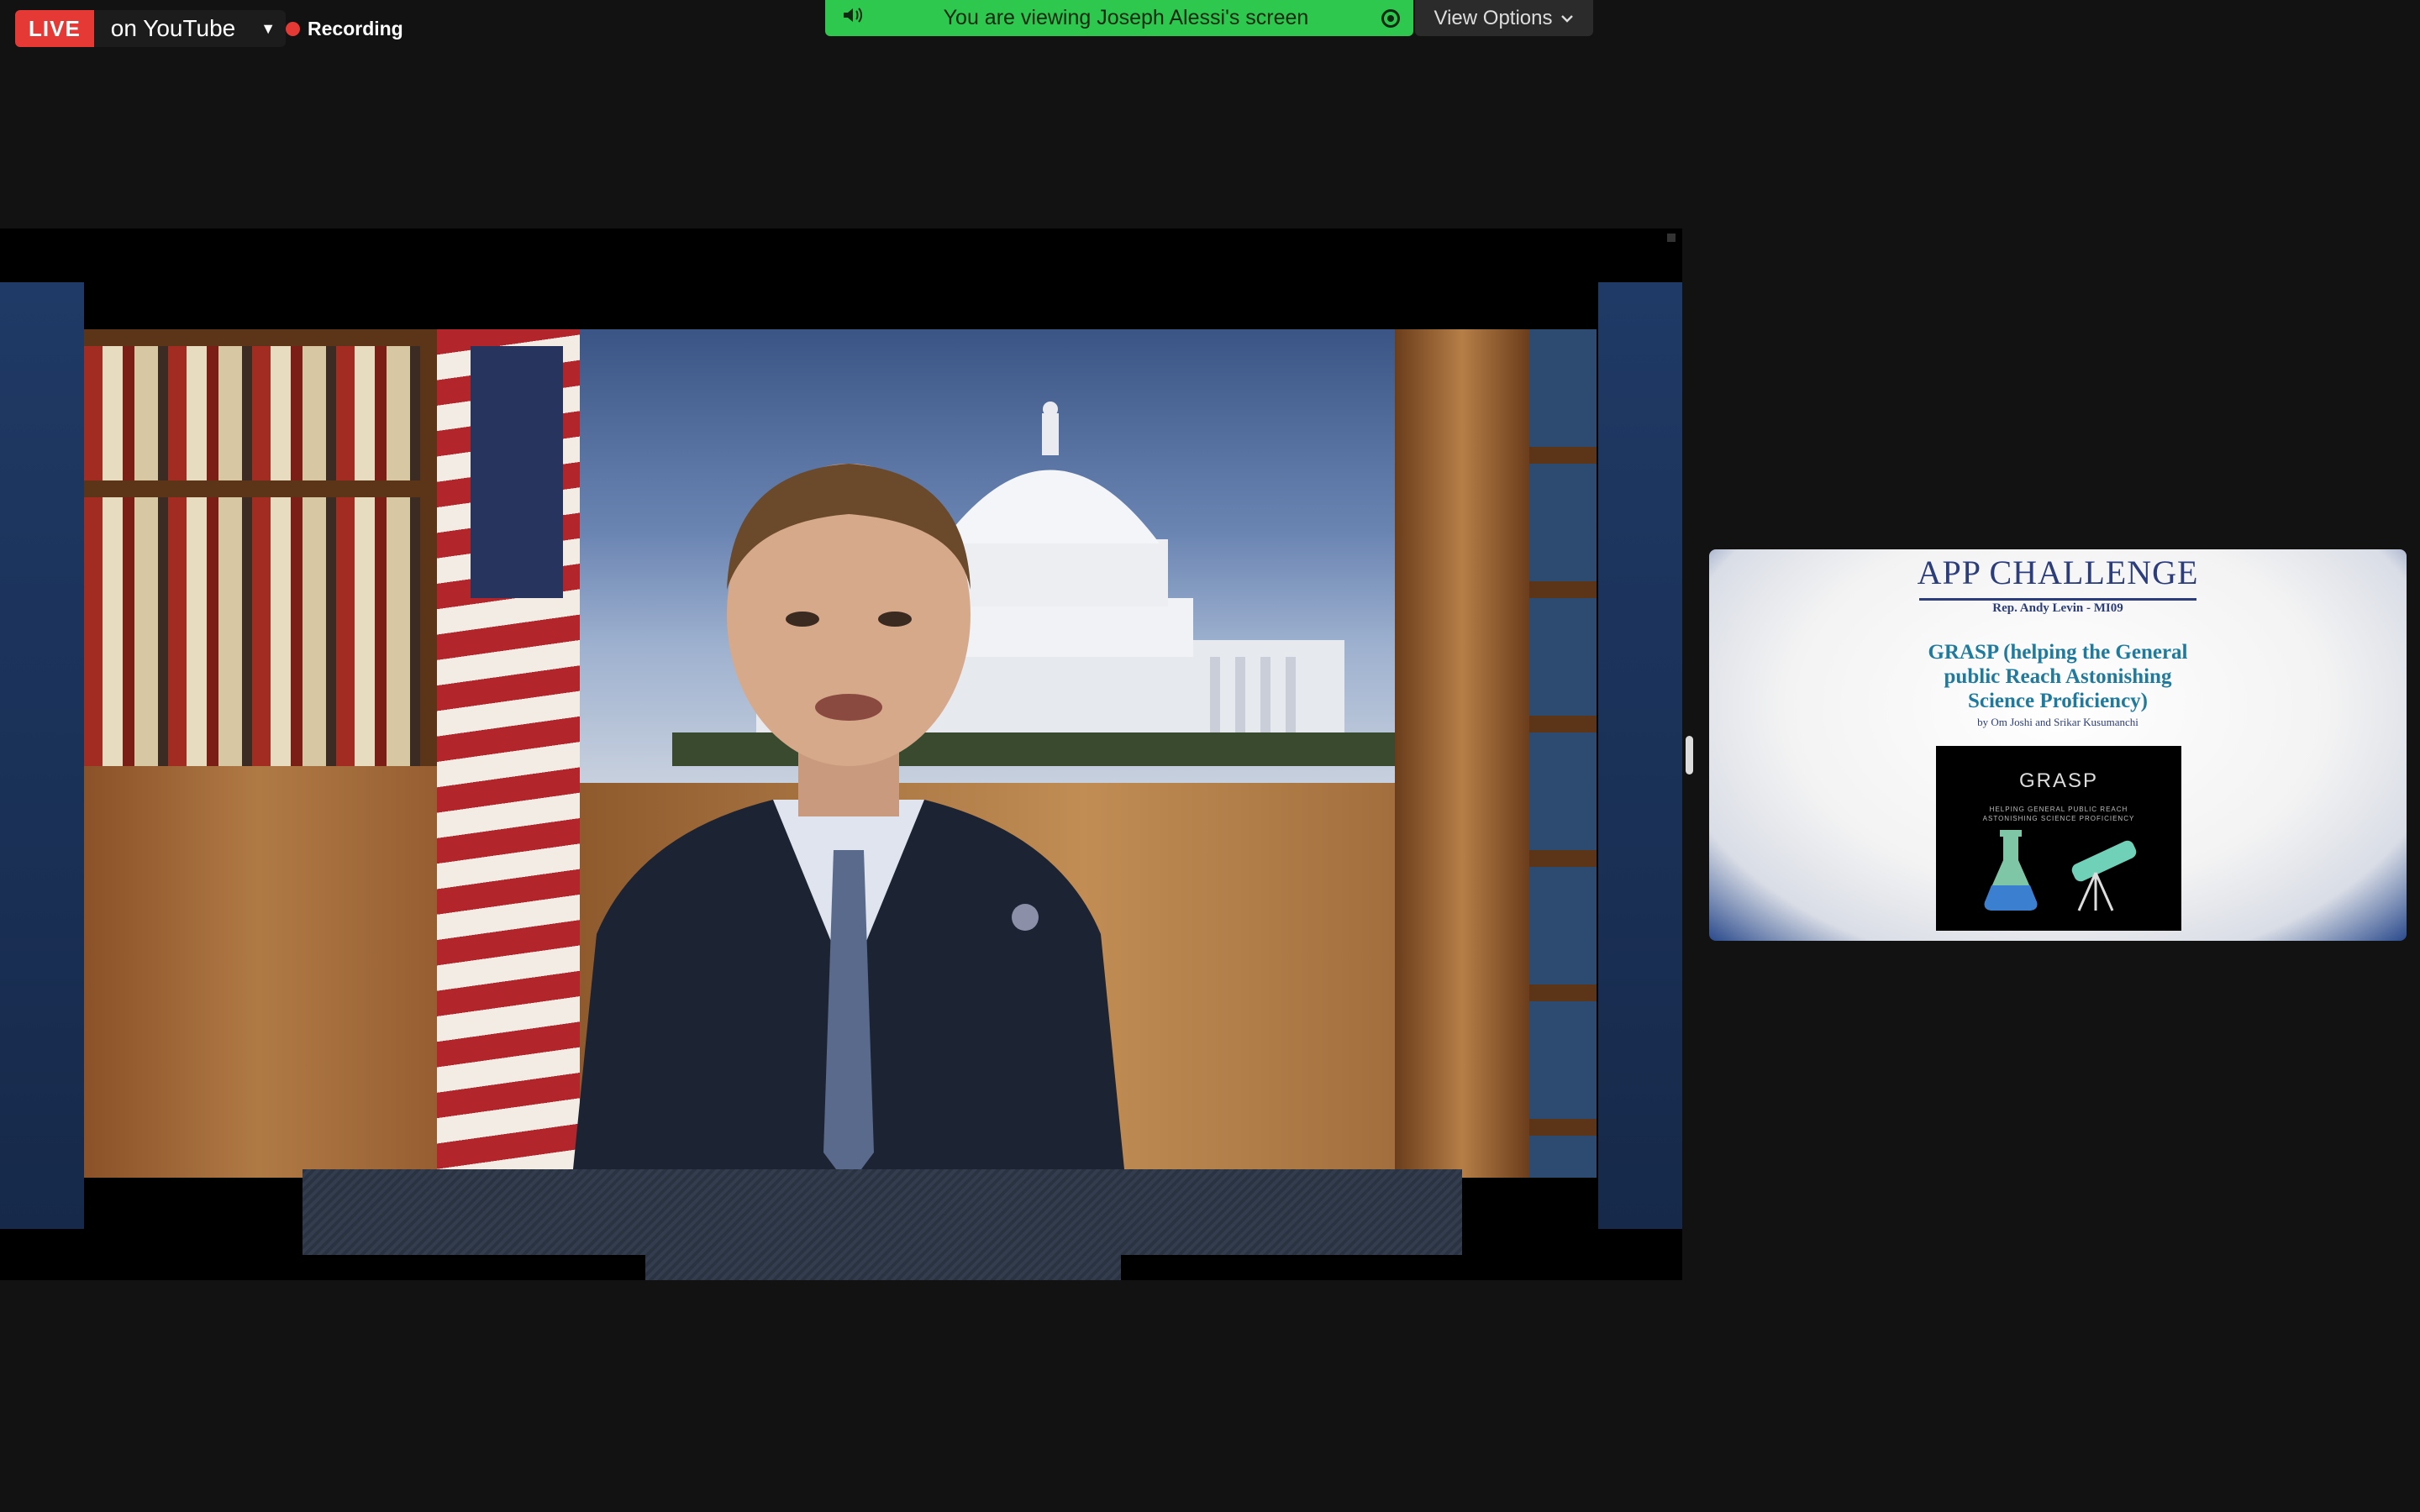 The width and height of the screenshot is (2420, 1512). What do you see at coordinates (1402, 1267) in the screenshot?
I see `lower-bar-cutout-right` at bounding box center [1402, 1267].